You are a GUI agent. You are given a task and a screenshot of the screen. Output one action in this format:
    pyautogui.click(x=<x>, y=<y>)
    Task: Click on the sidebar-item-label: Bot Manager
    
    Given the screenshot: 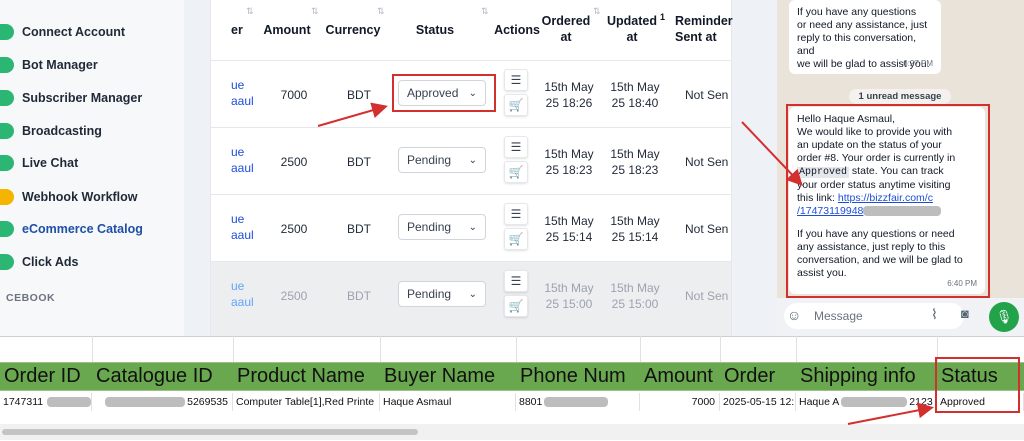 What is the action you would take?
    pyautogui.click(x=60, y=65)
    